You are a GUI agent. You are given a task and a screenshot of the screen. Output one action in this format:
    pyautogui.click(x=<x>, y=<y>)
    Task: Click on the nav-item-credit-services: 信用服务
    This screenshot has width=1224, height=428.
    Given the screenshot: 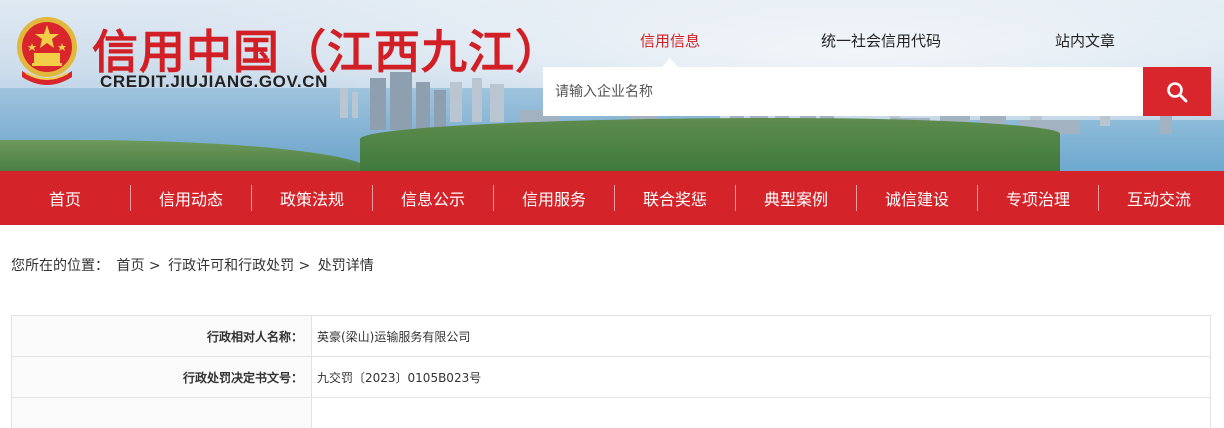 What is the action you would take?
    pyautogui.click(x=554, y=198)
    